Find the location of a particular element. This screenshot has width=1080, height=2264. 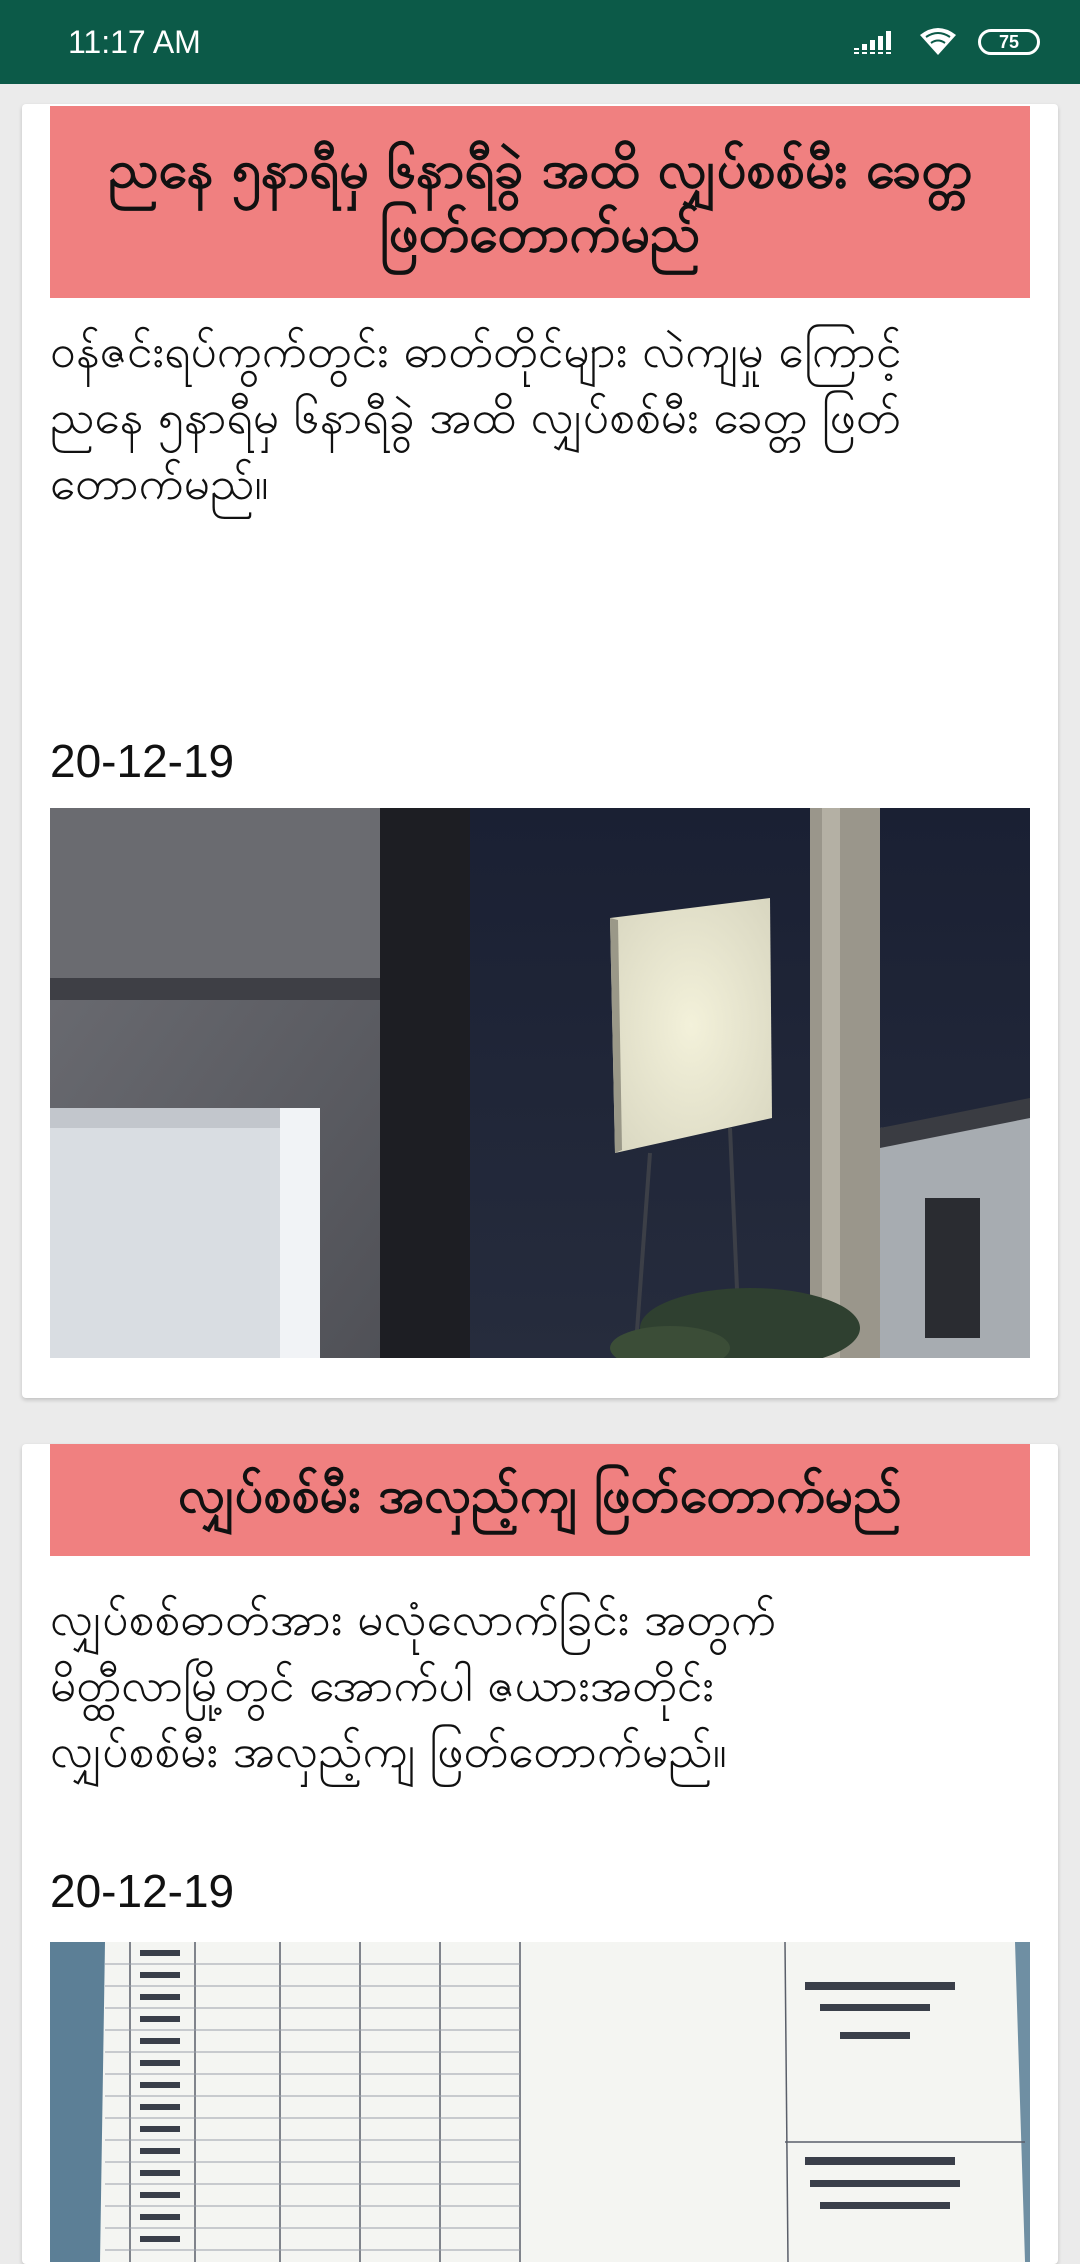

signal-icon is located at coordinates (876, 42).